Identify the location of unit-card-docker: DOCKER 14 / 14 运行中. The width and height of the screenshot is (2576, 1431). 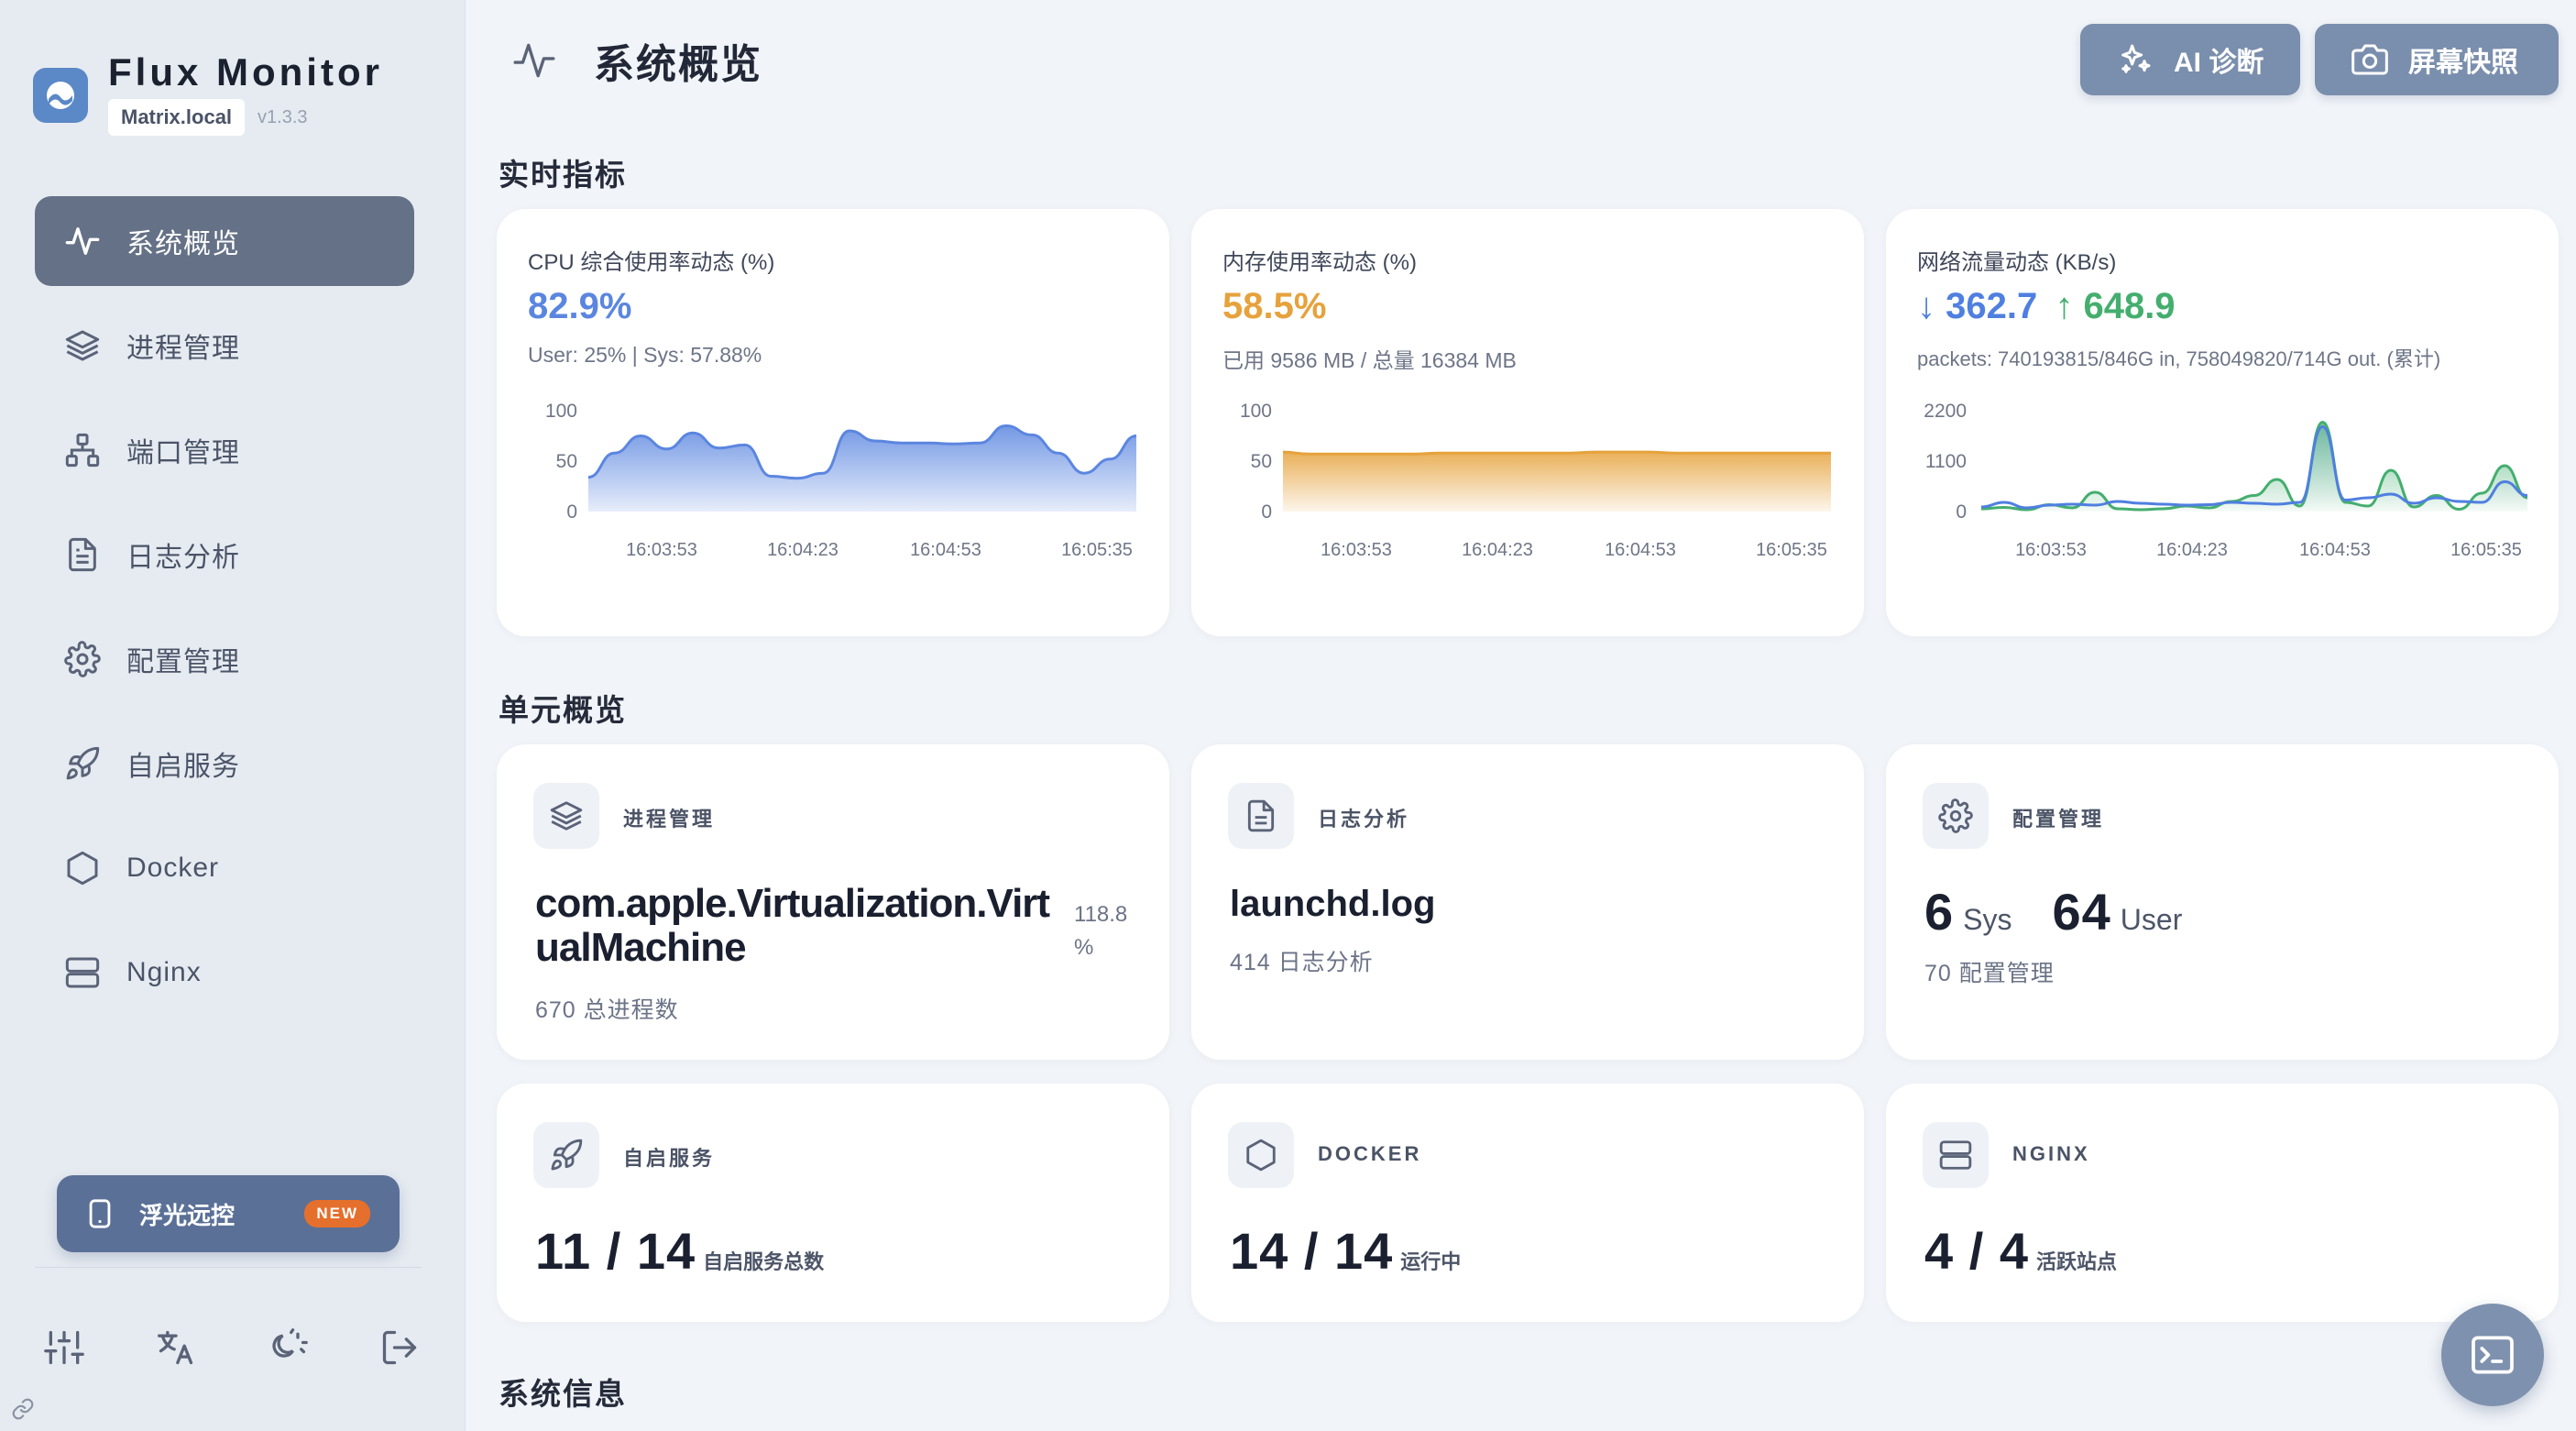
(1527, 1203).